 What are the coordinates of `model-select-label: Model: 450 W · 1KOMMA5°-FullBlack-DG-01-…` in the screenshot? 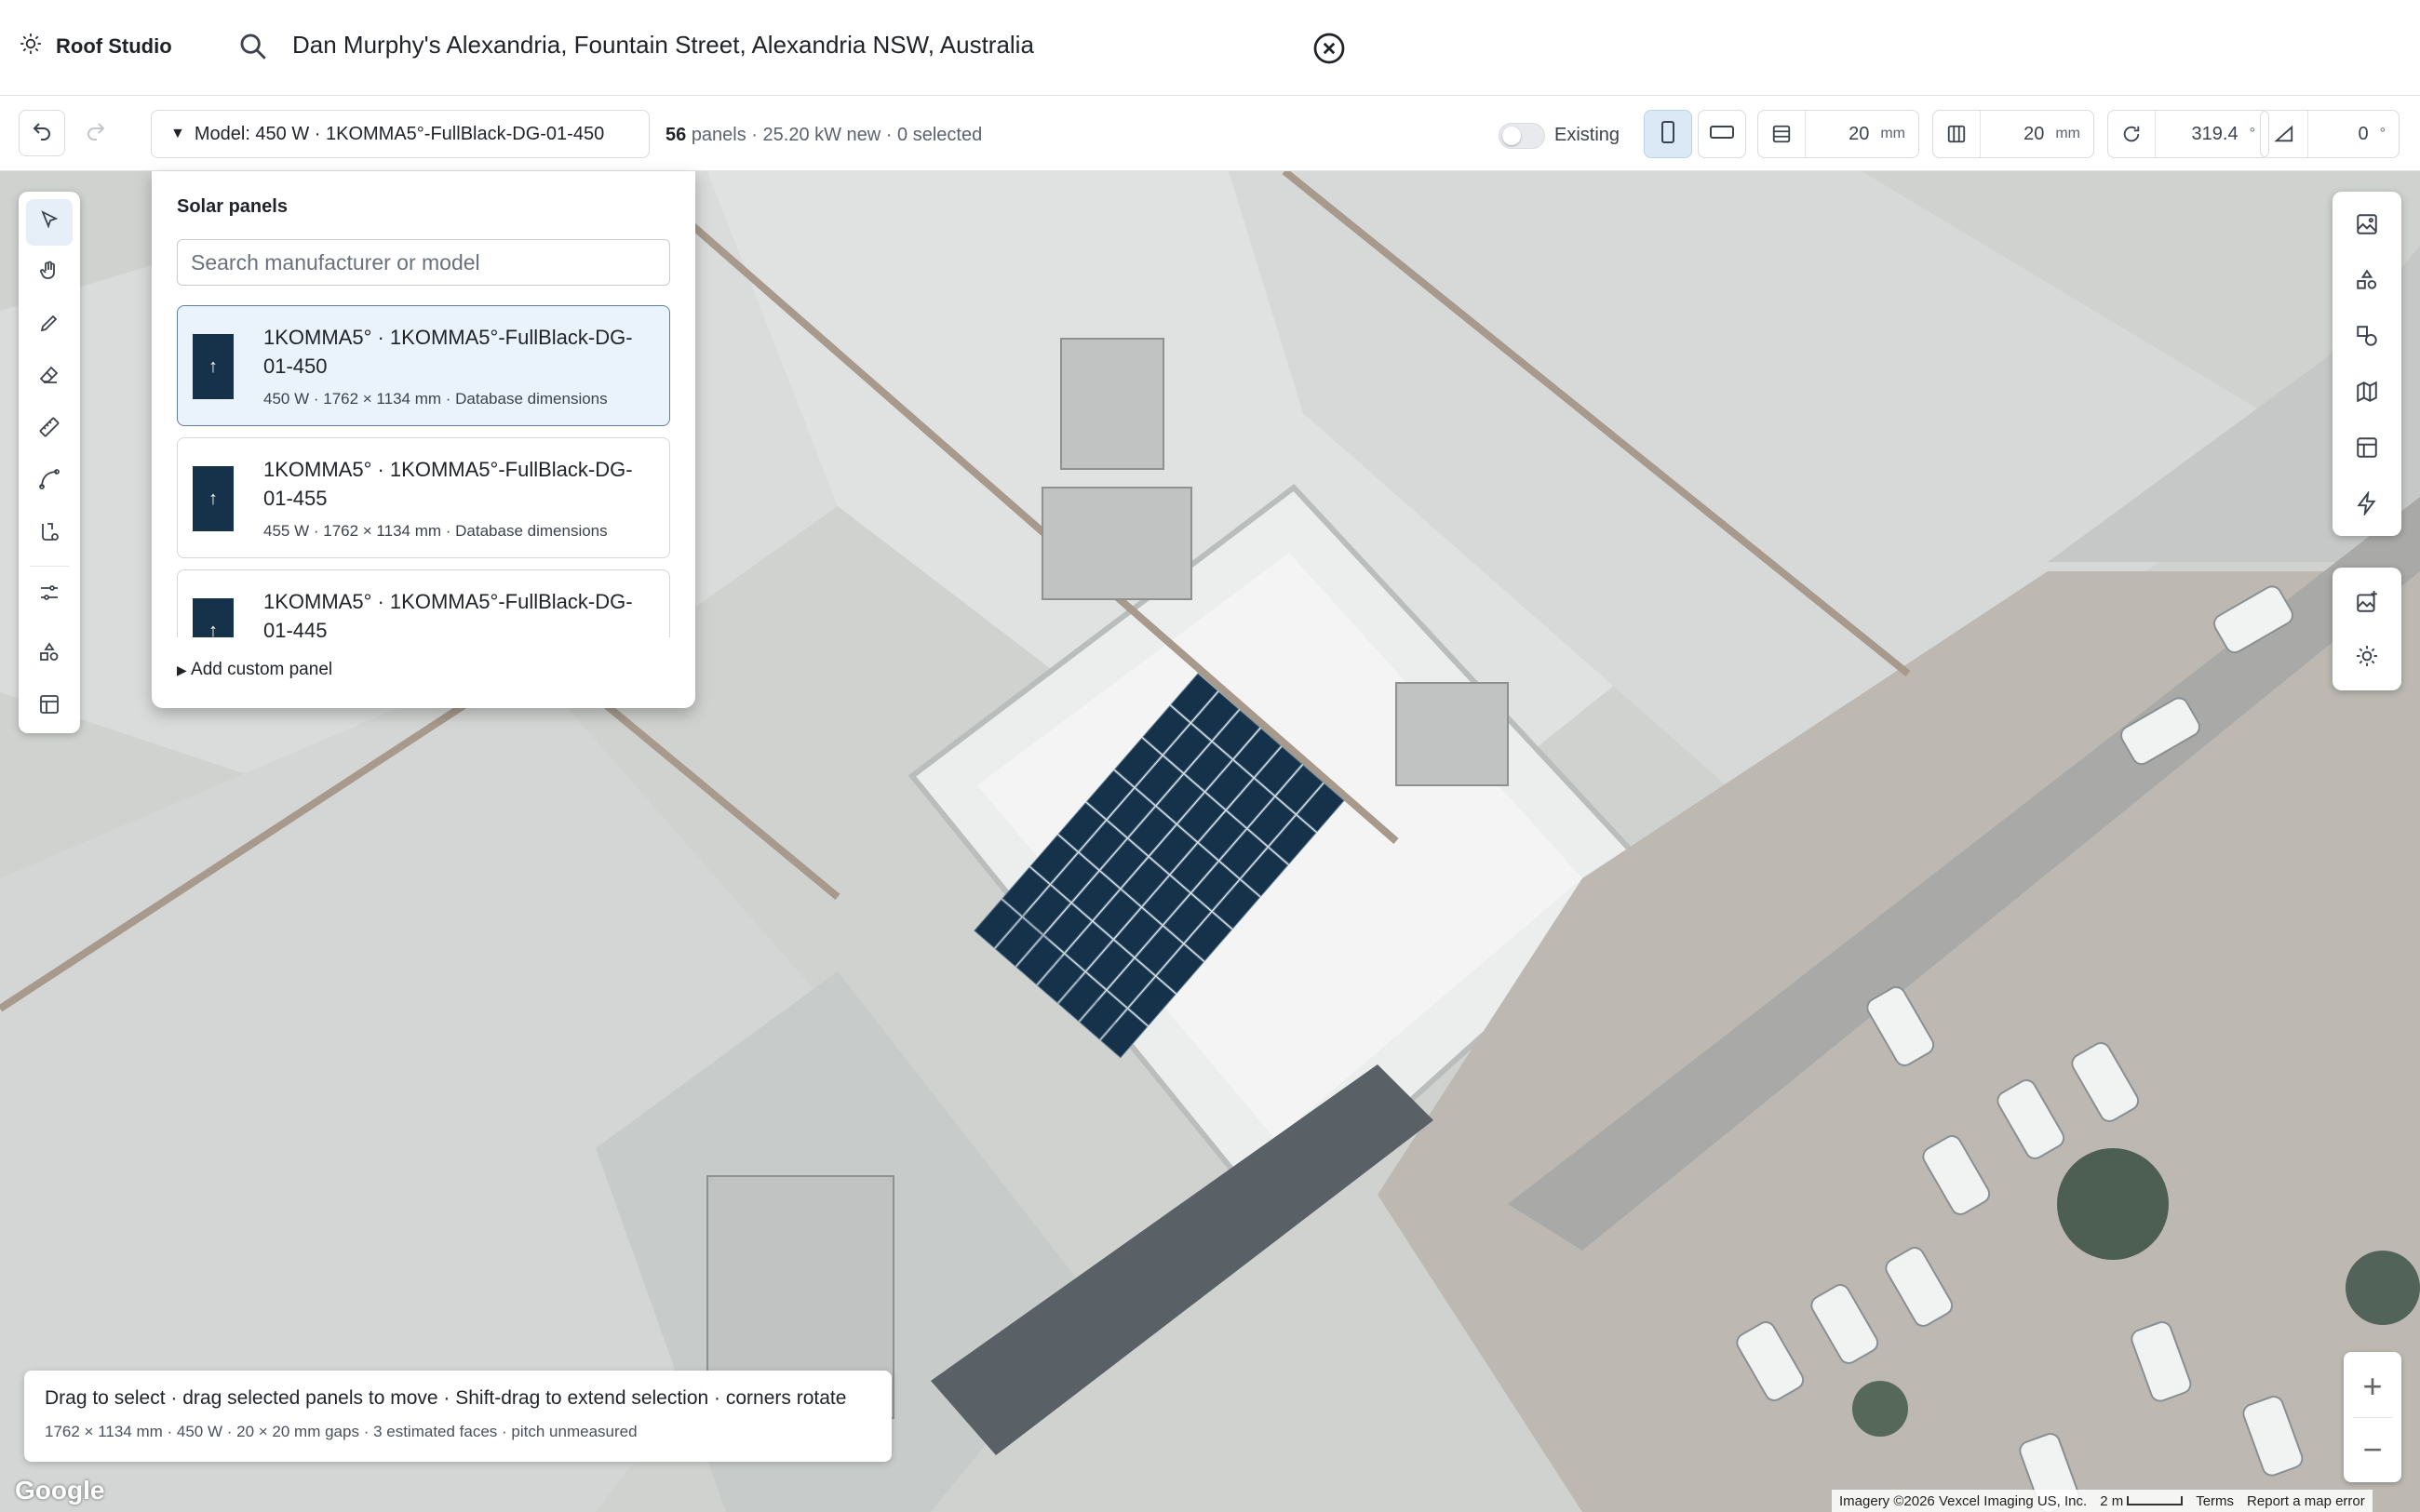 It's located at (399, 133).